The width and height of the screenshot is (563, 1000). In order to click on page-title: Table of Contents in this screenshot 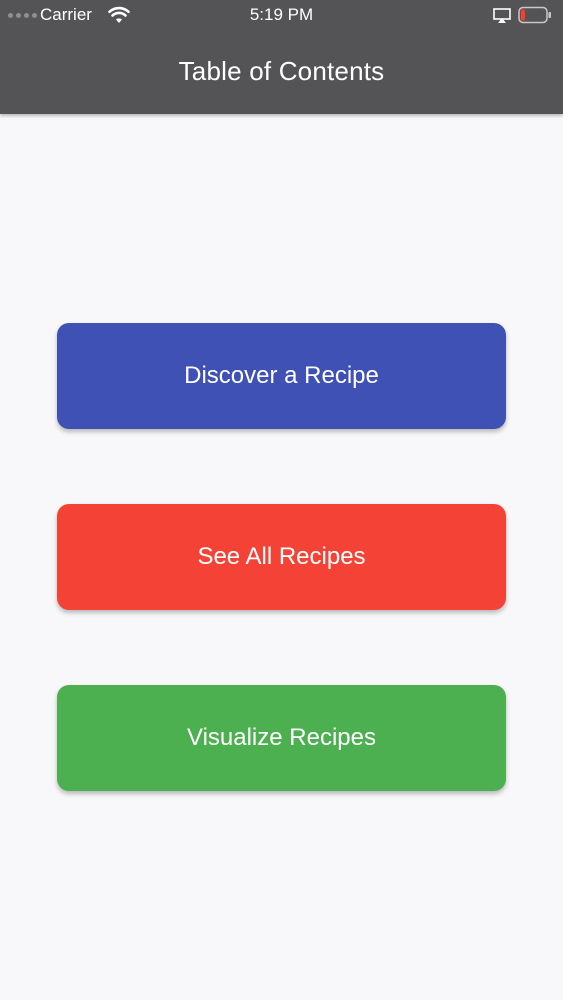, I will do `click(281, 71)`.